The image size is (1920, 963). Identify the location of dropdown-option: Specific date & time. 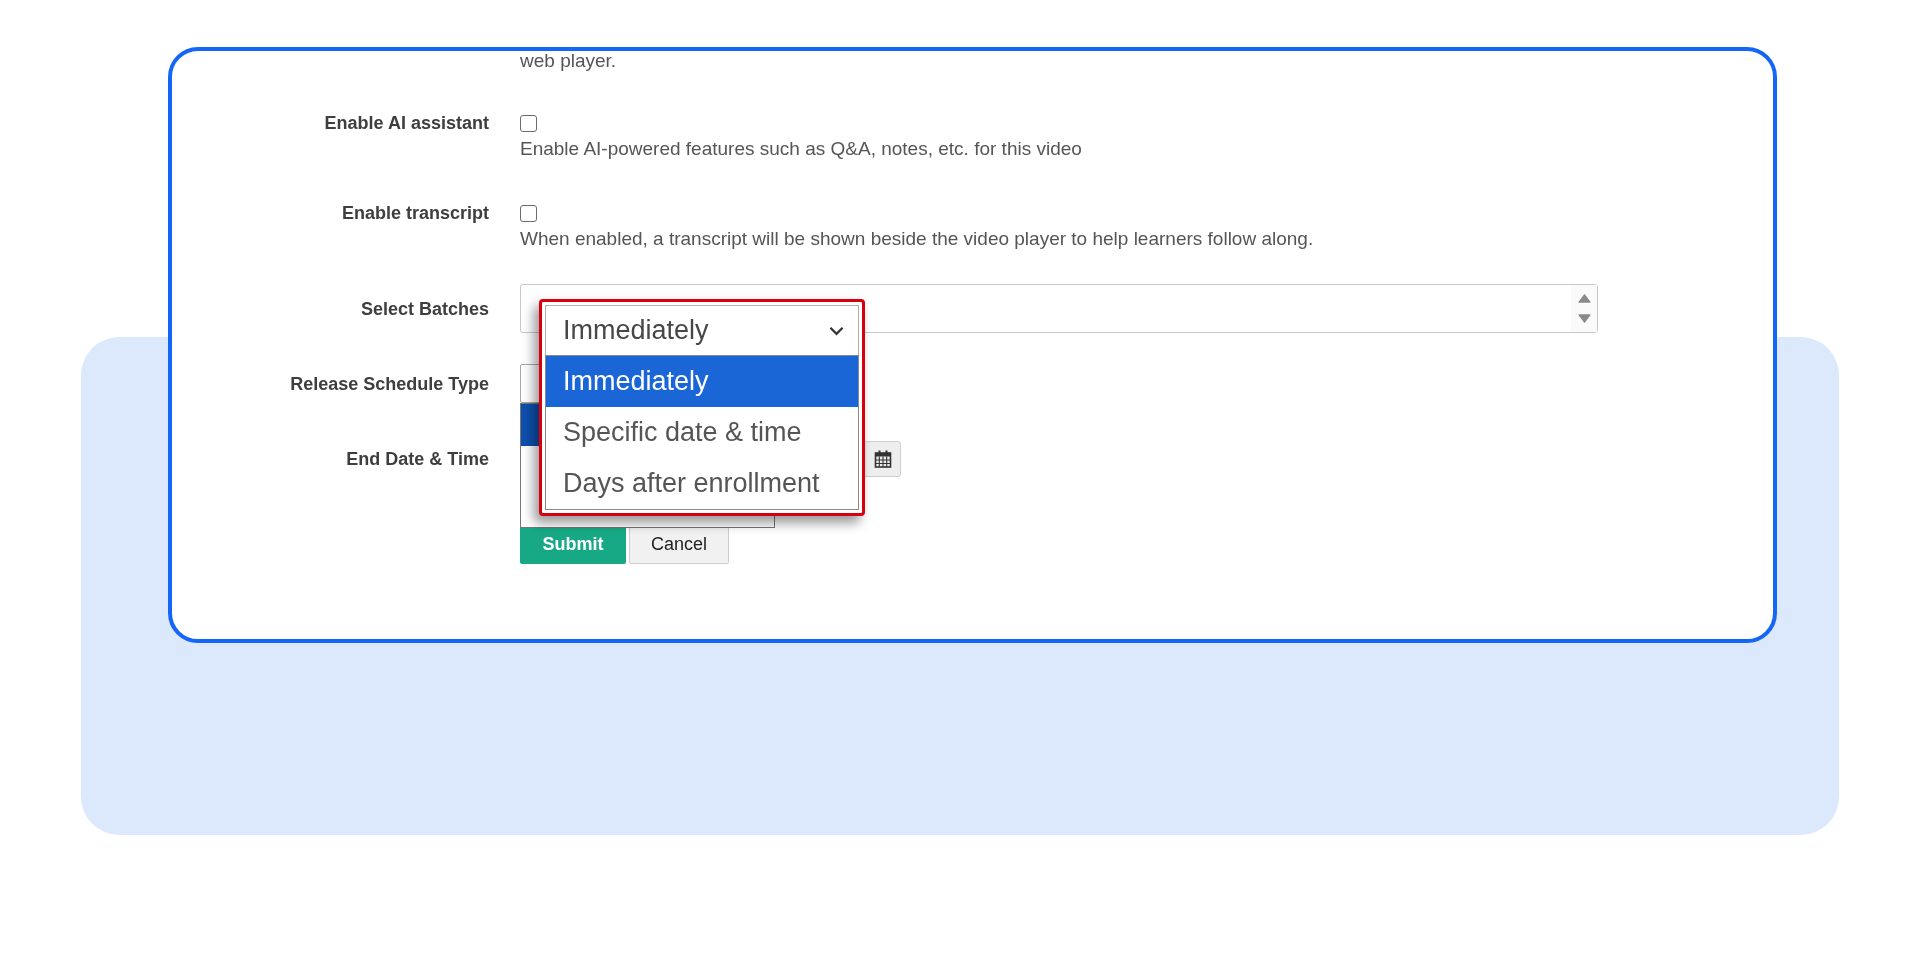
(702, 432).